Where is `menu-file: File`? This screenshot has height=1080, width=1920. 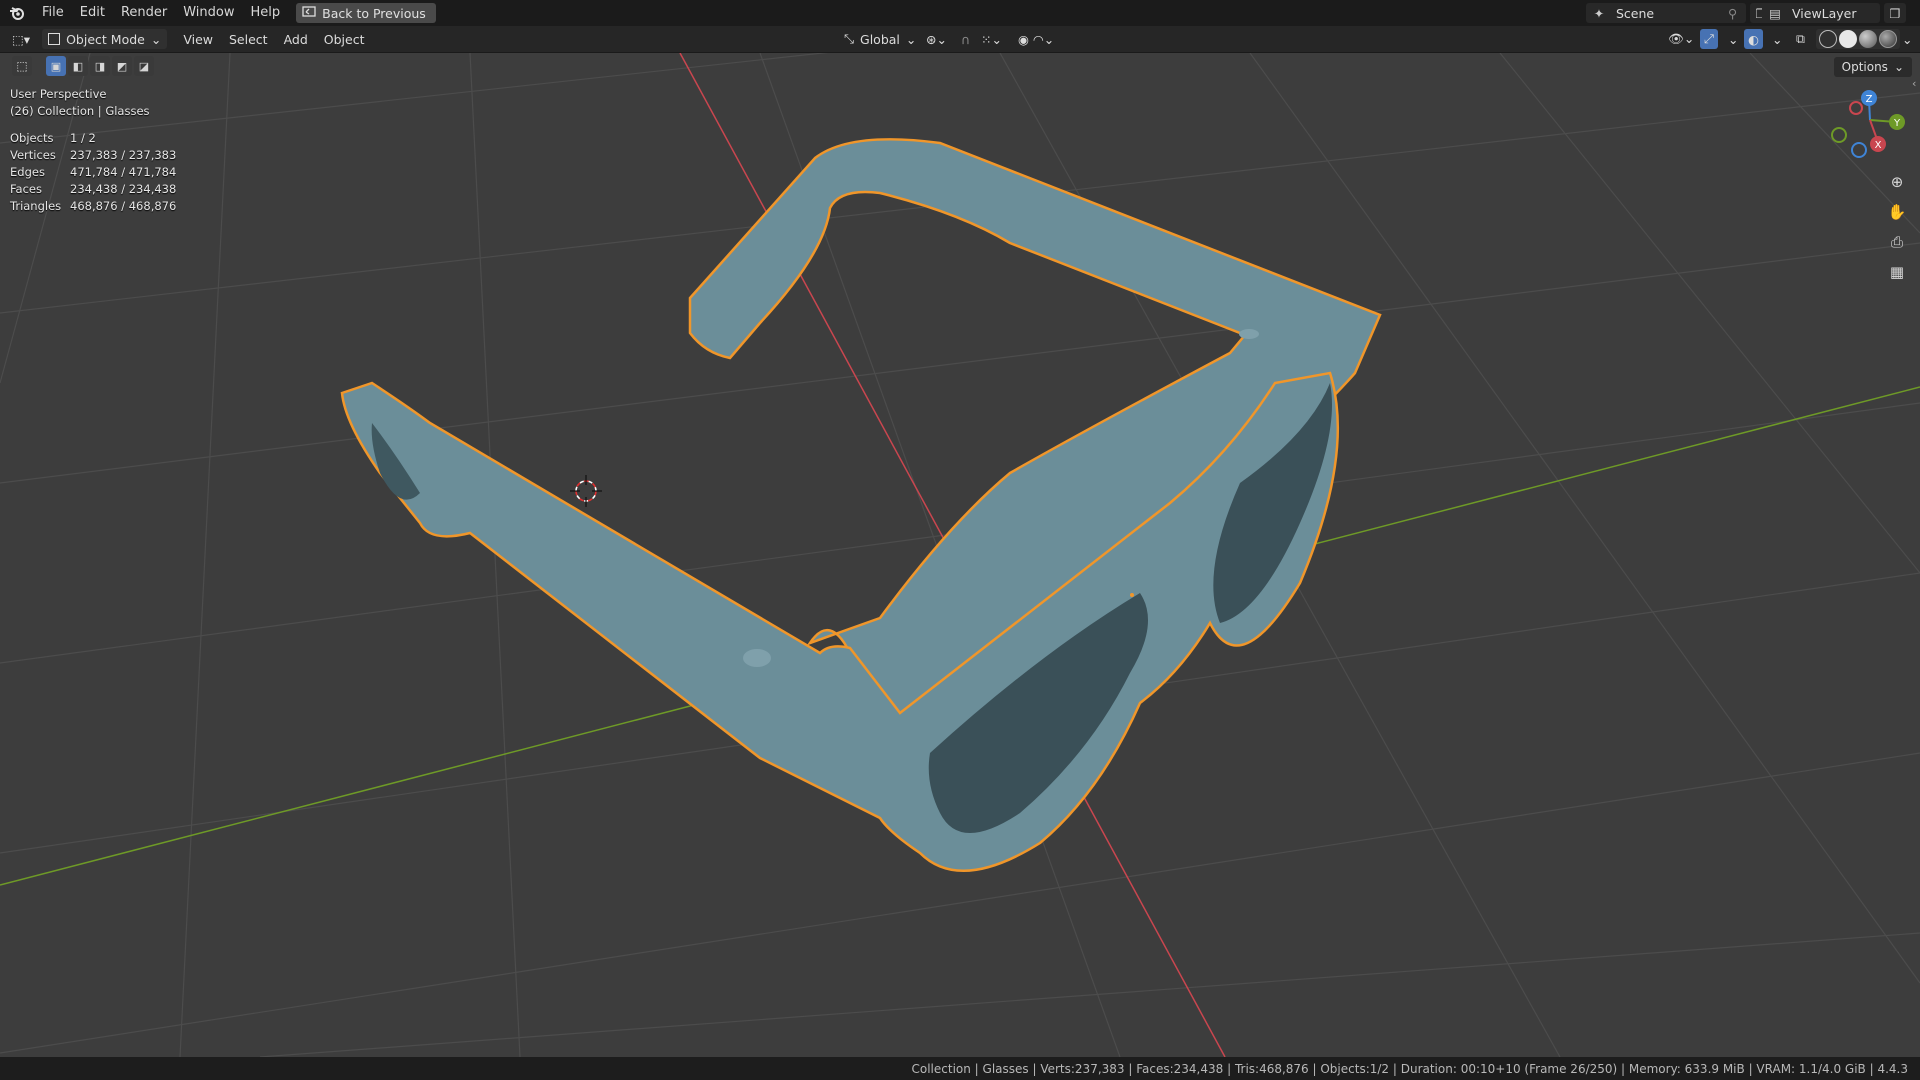 menu-file: File is located at coordinates (53, 13).